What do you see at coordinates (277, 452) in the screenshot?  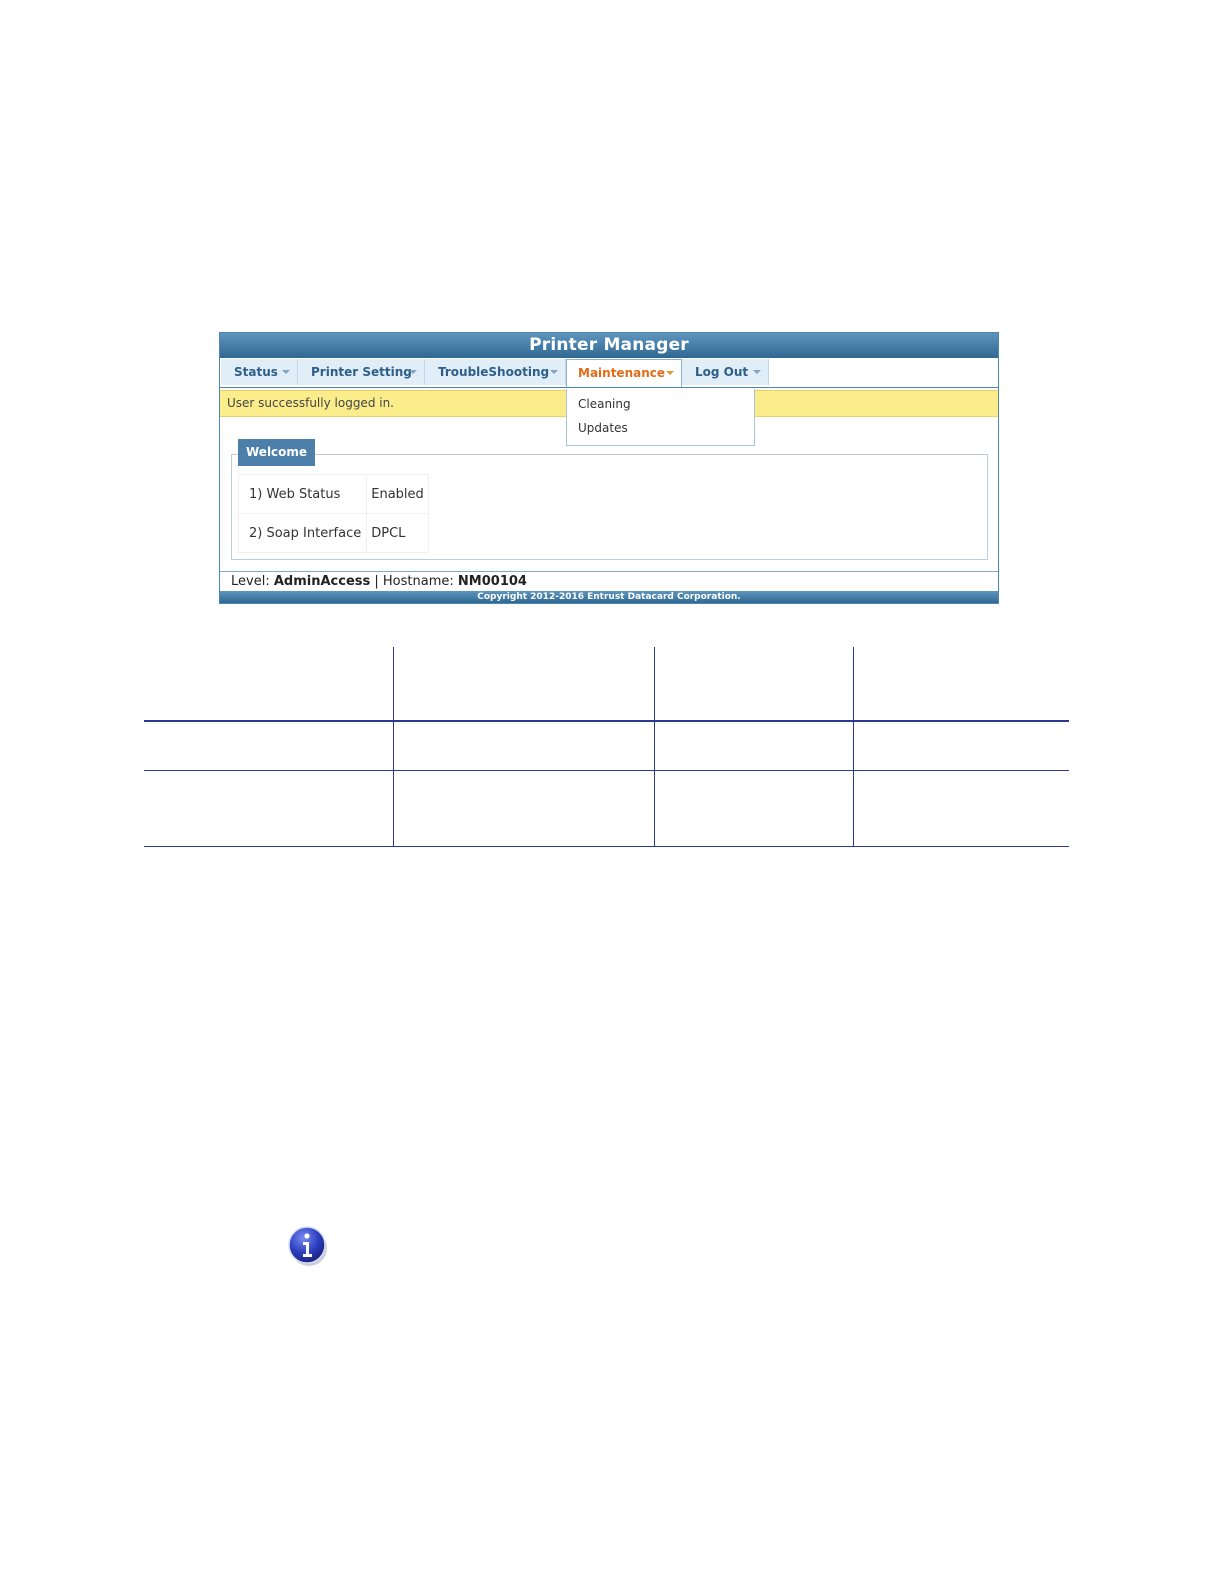 I see `welcome-legend: Welcome` at bounding box center [277, 452].